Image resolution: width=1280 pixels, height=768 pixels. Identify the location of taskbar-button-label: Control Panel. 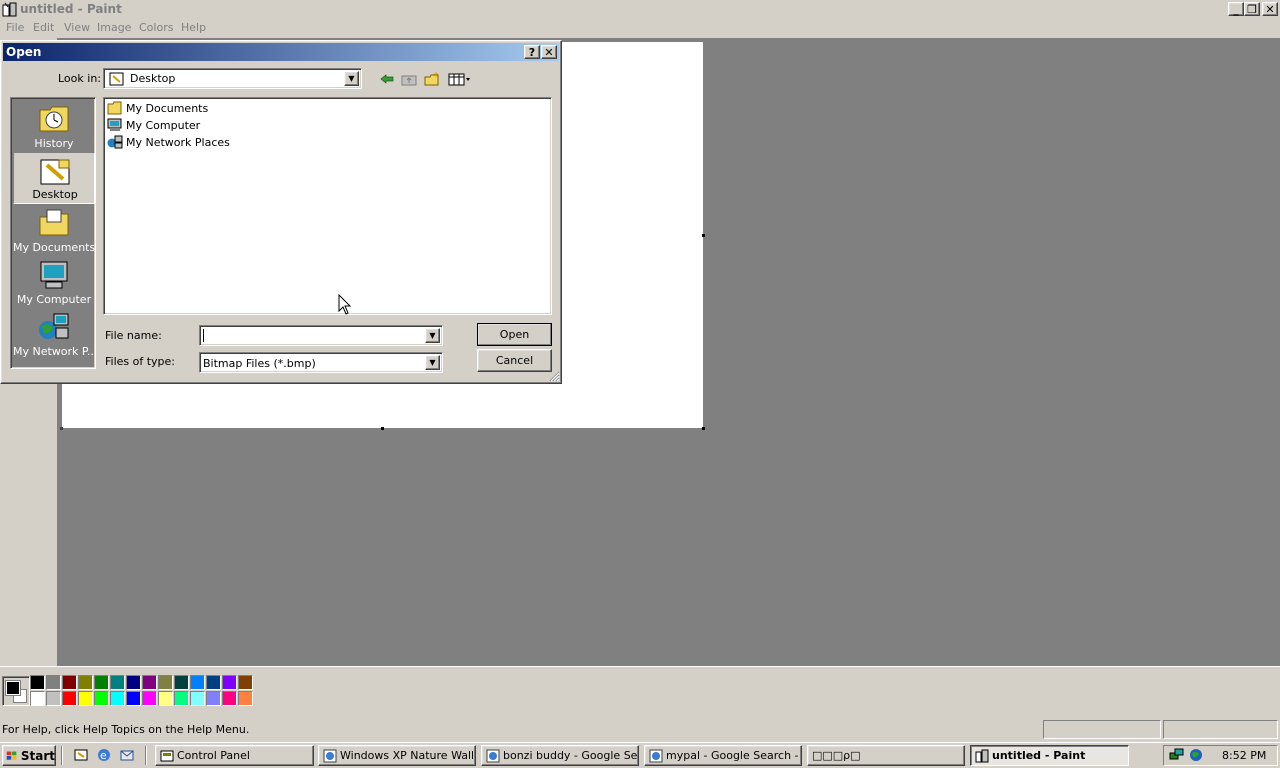
(213, 755).